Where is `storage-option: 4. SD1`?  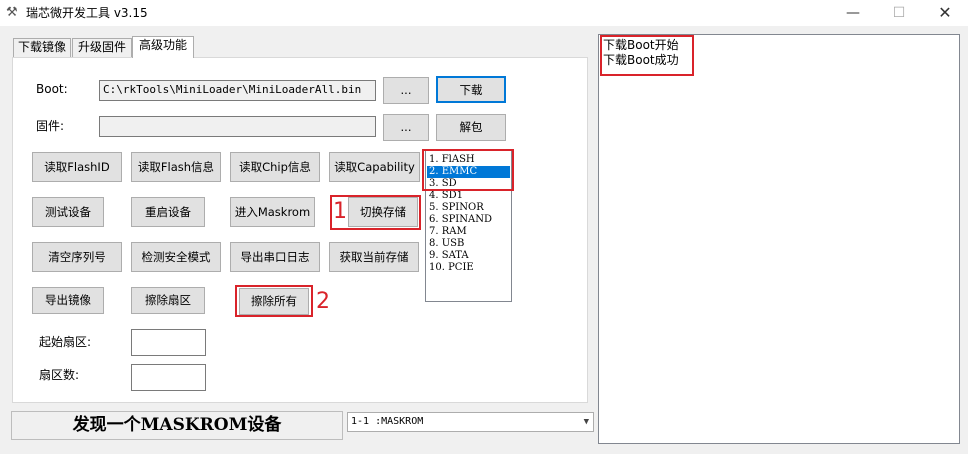
storage-option: 4. SD1 is located at coordinates (468, 196).